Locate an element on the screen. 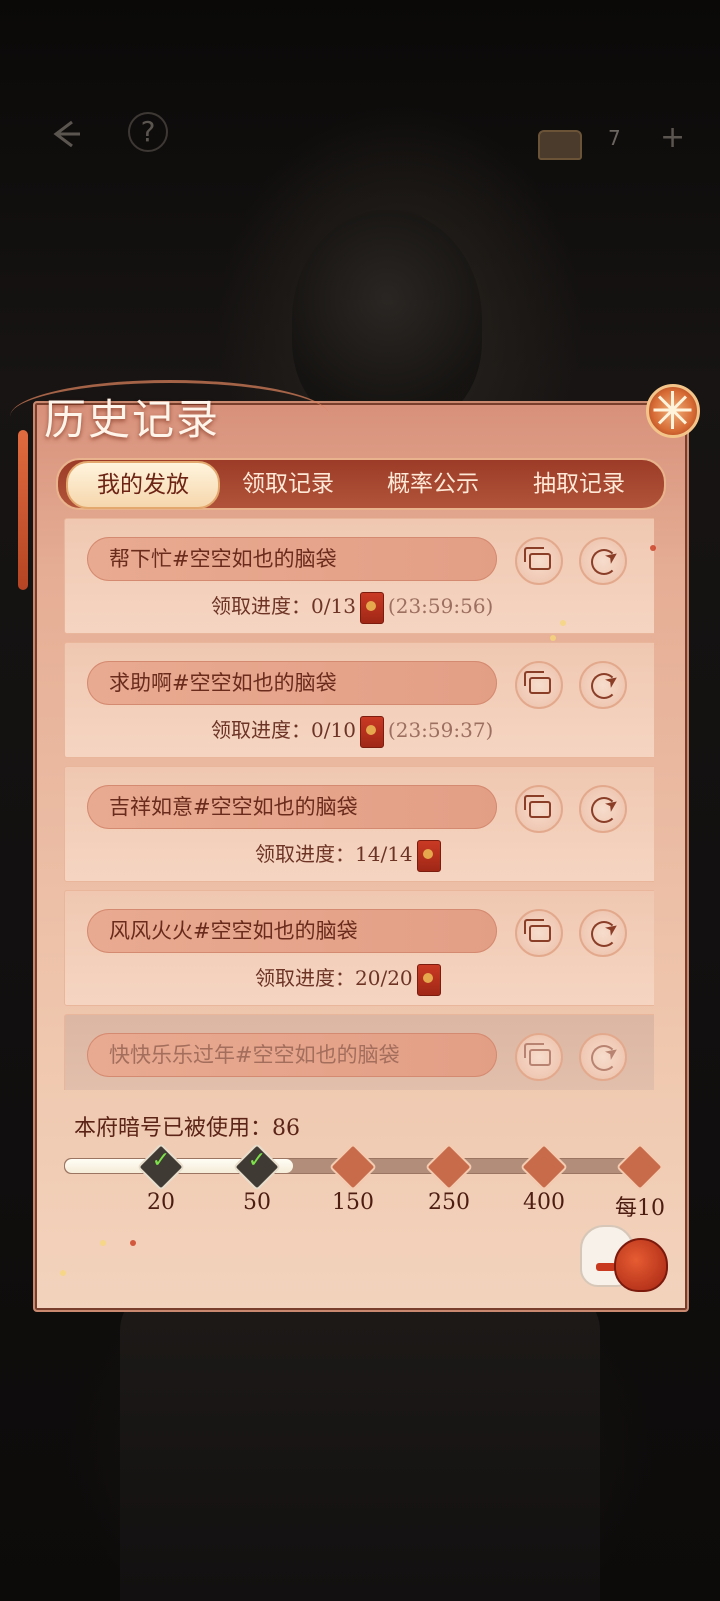 The image size is (720, 1601). milestone-label: 400 is located at coordinates (544, 1202).